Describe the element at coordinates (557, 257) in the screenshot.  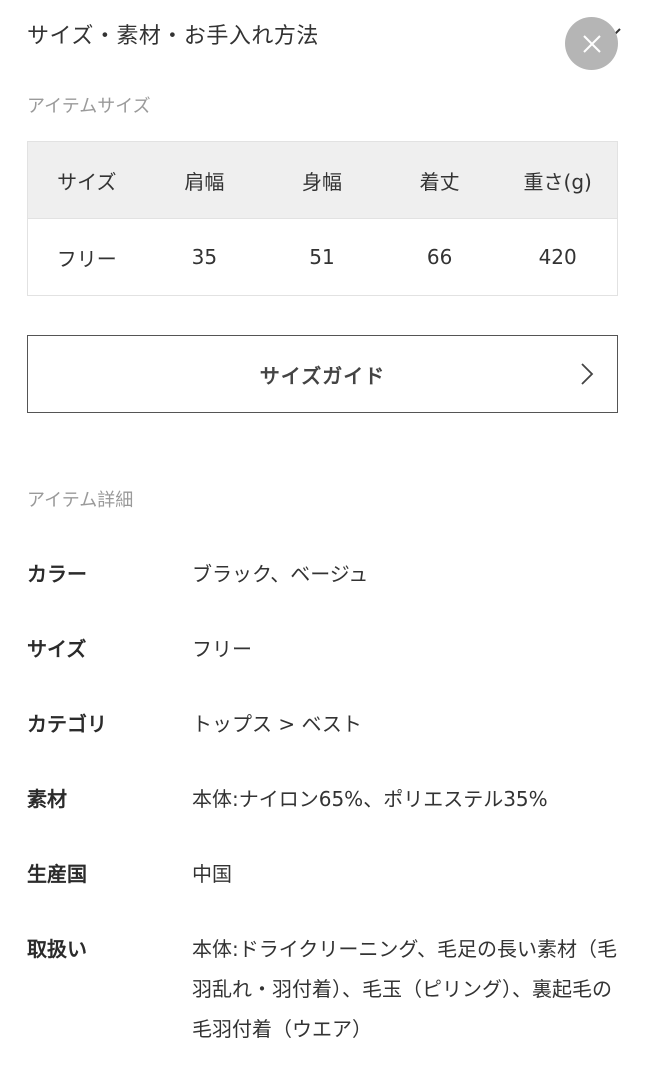
I see `table-cell: 420` at that location.